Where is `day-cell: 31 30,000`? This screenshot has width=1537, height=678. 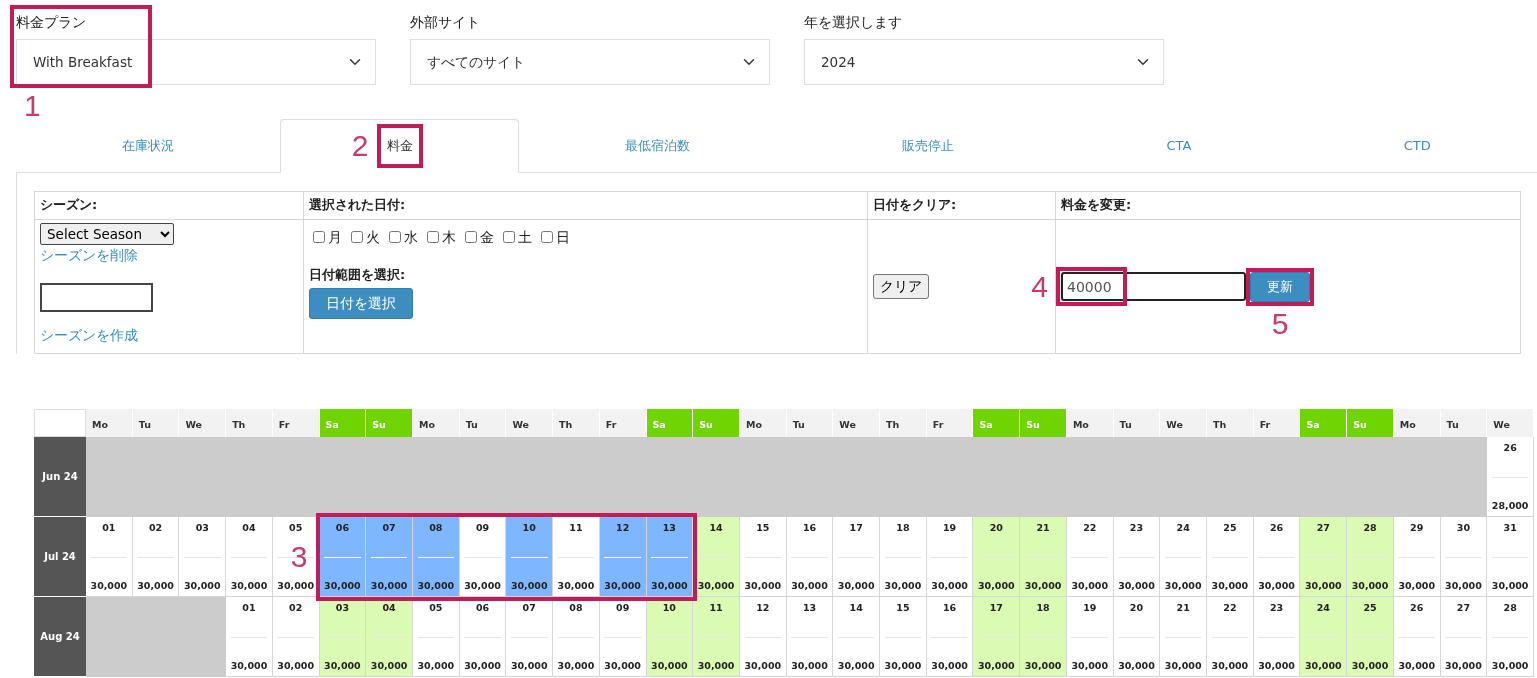 day-cell: 31 30,000 is located at coordinates (1510, 557).